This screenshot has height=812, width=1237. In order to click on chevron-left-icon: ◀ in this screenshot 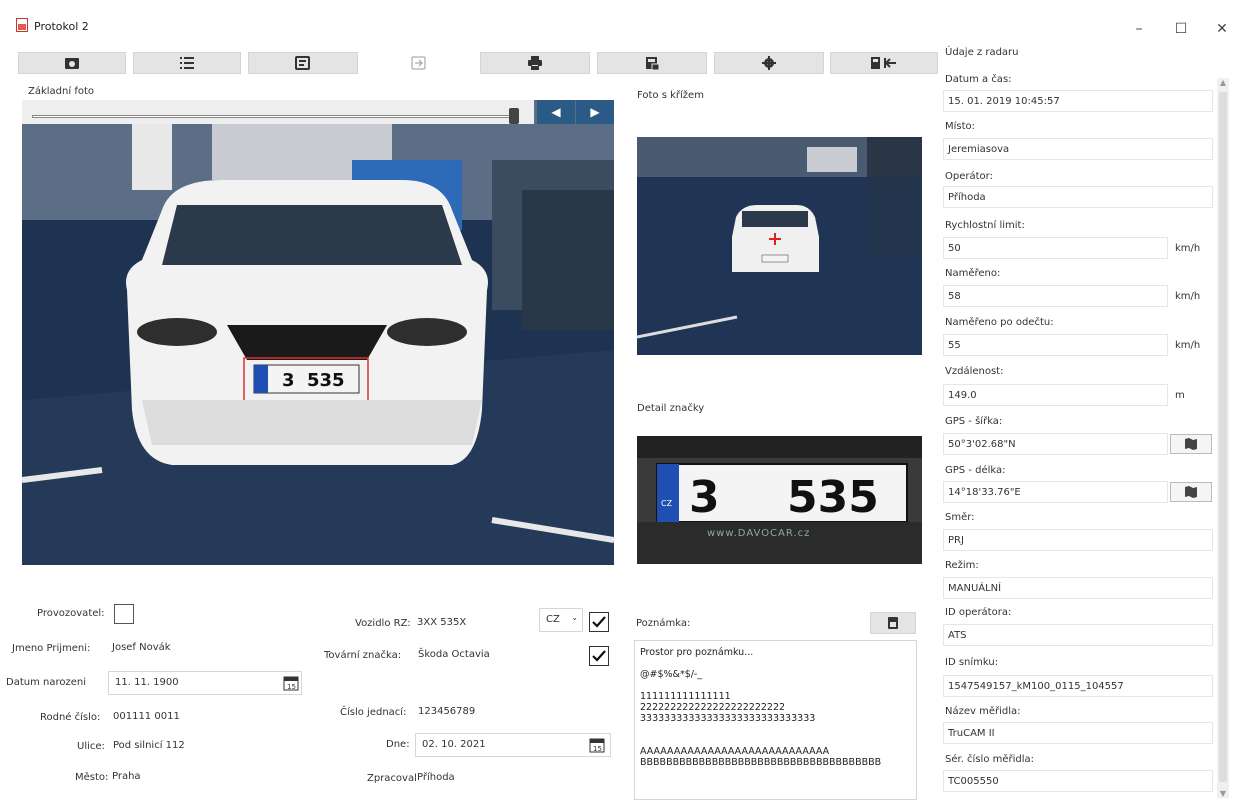, I will do `click(556, 112)`.